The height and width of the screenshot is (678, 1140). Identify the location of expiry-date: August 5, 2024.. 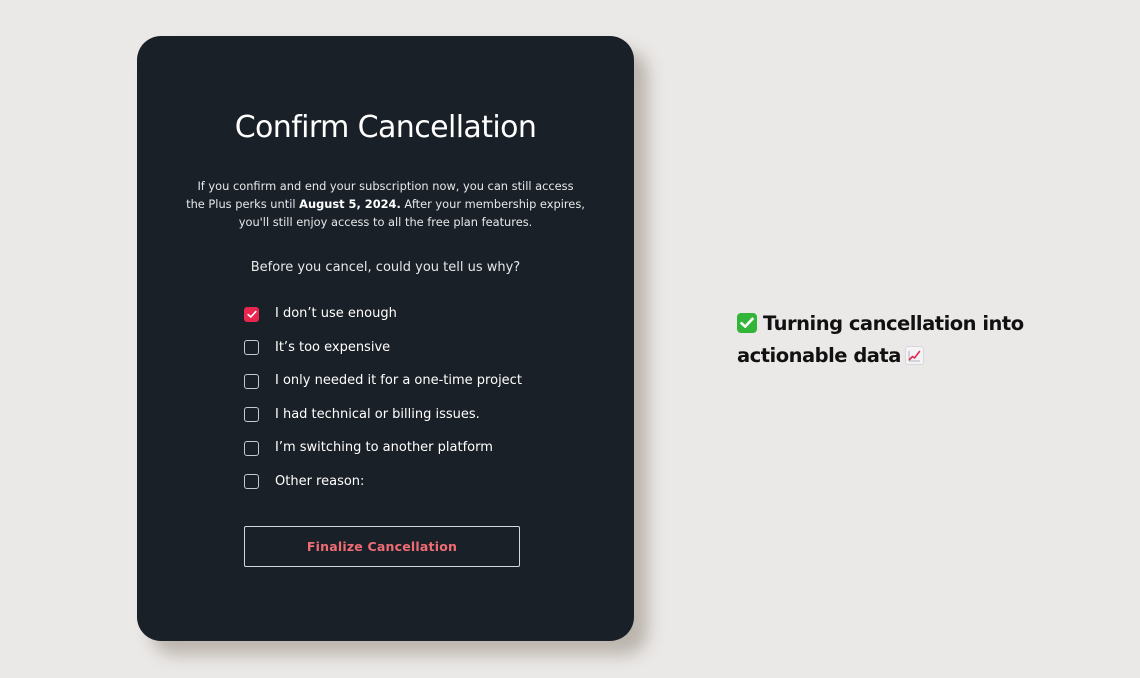
(350, 204).